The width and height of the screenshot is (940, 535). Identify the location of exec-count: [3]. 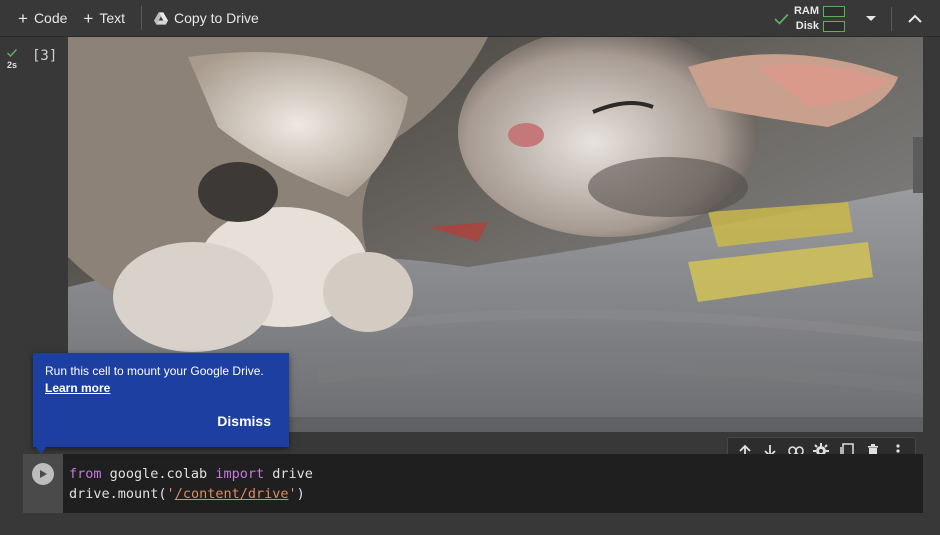
(45, 56).